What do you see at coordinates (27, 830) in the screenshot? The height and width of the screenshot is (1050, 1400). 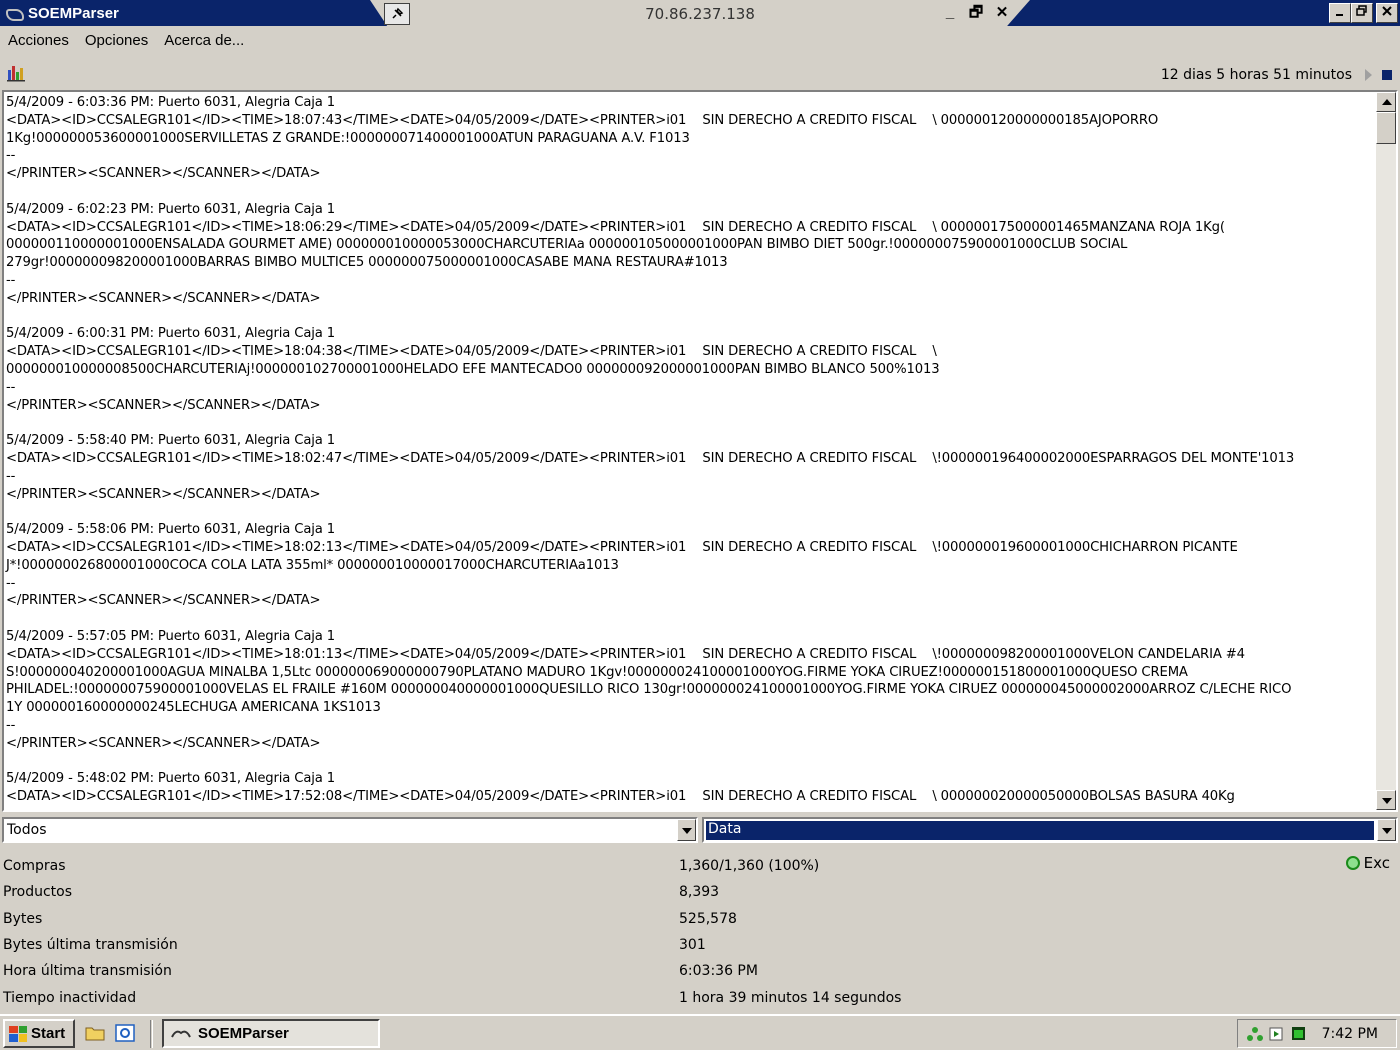 I see `filter-source-value: Todos` at bounding box center [27, 830].